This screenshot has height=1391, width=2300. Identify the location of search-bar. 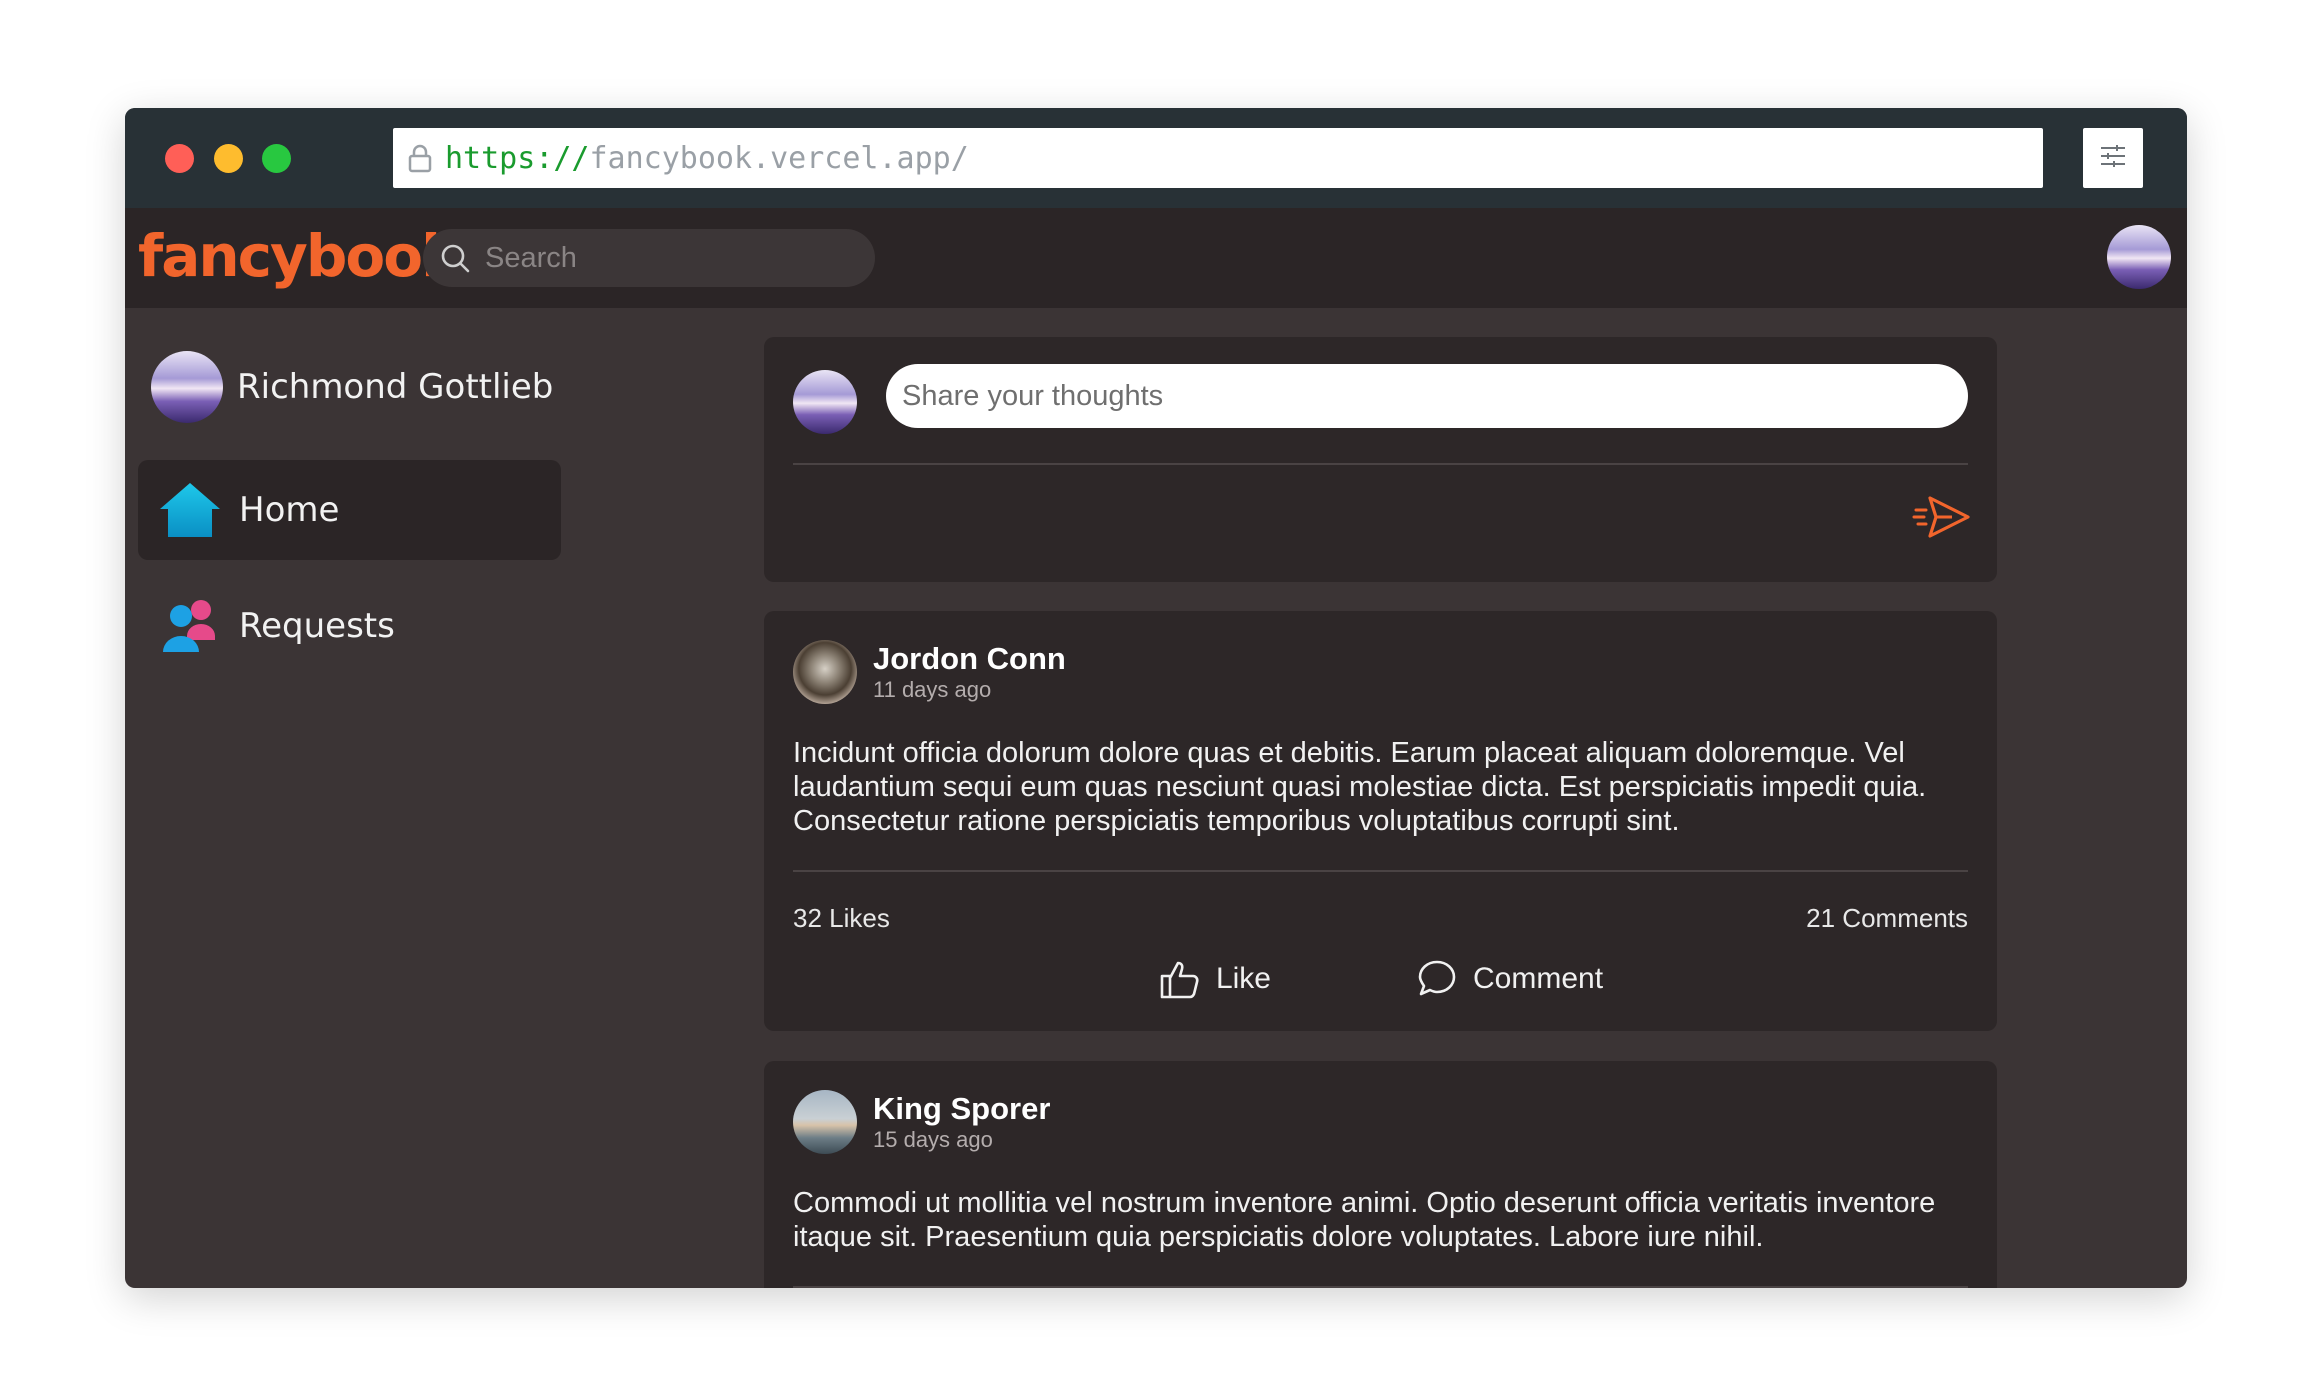
(649, 258).